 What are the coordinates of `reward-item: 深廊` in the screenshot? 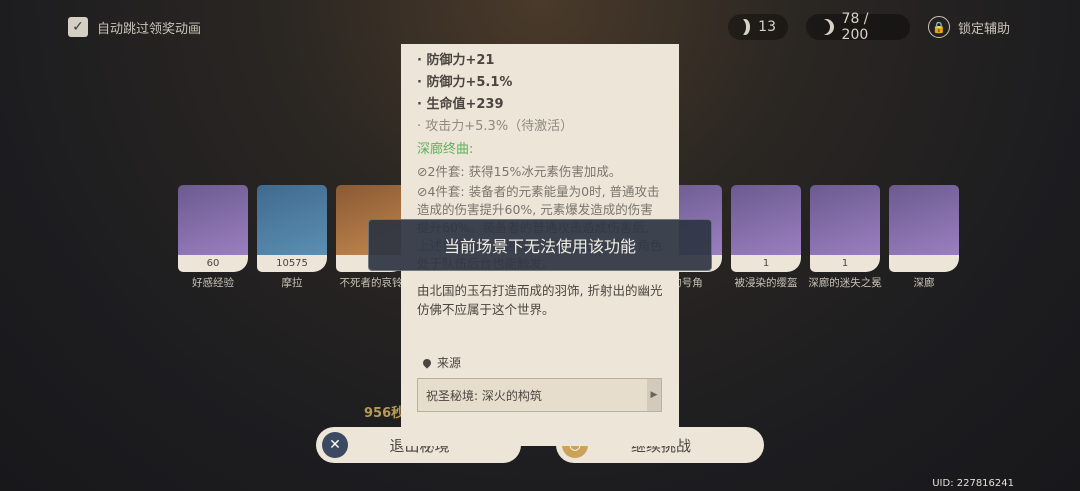 It's located at (924, 237).